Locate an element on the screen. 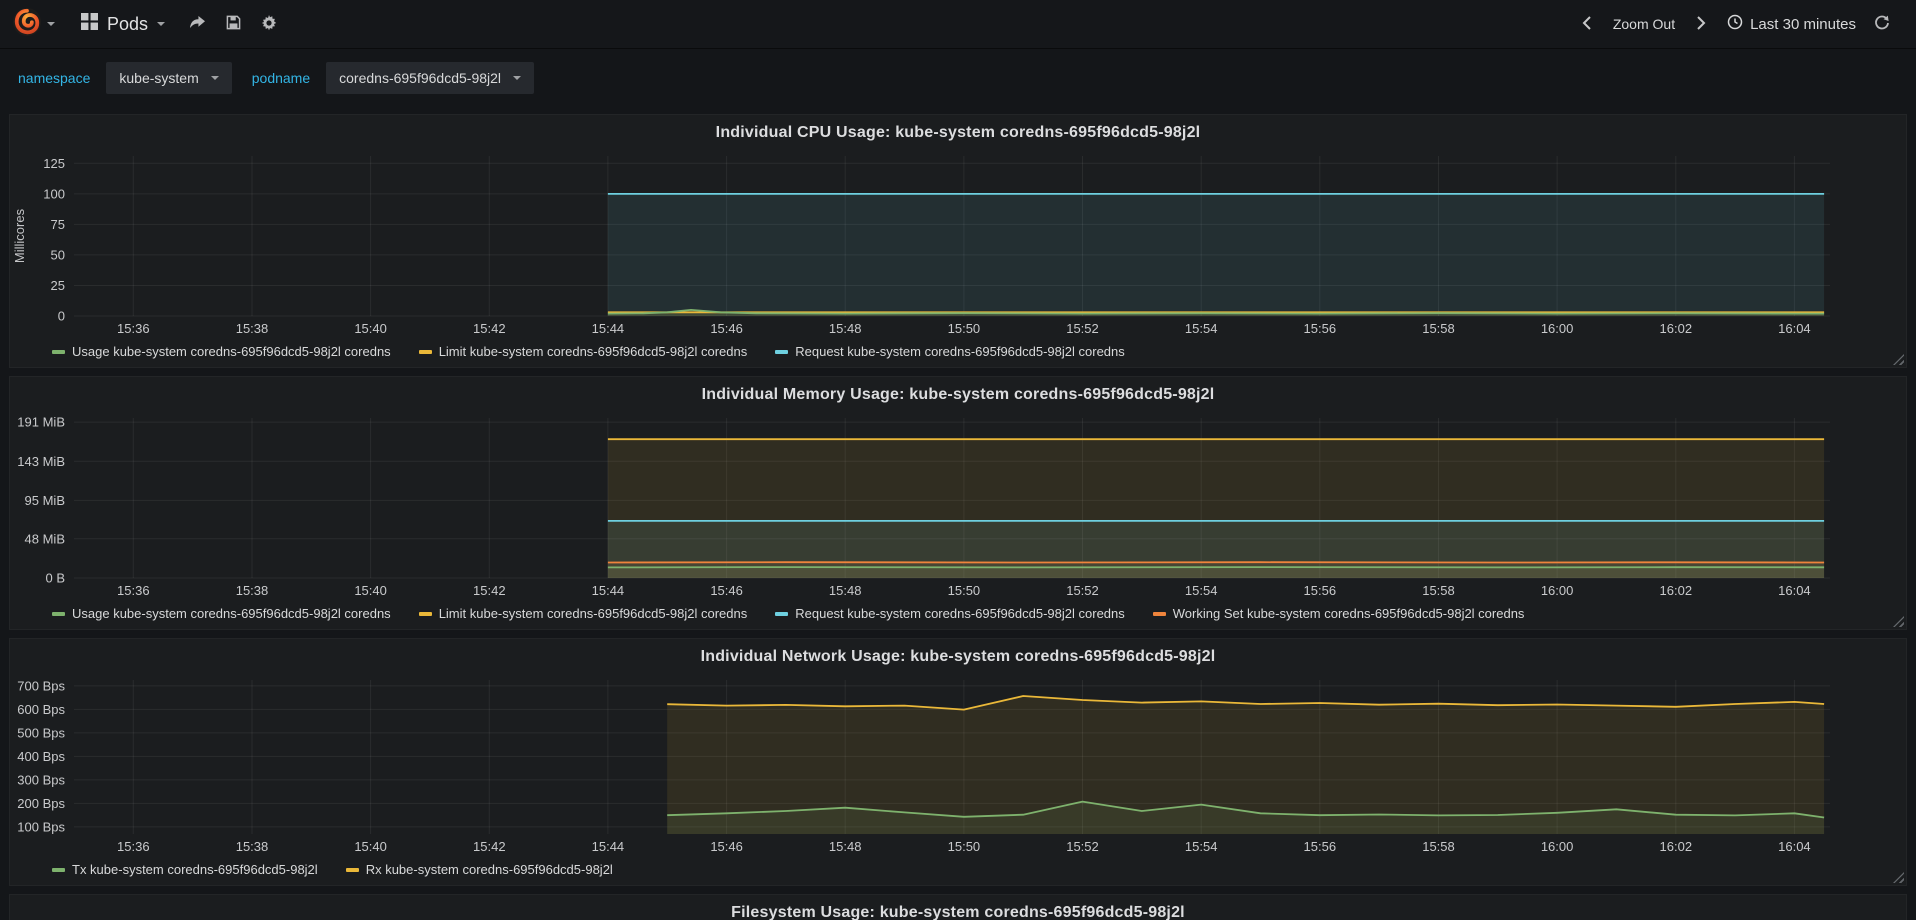  time-range-button: Last 30 minutes is located at coordinates (1791, 24).